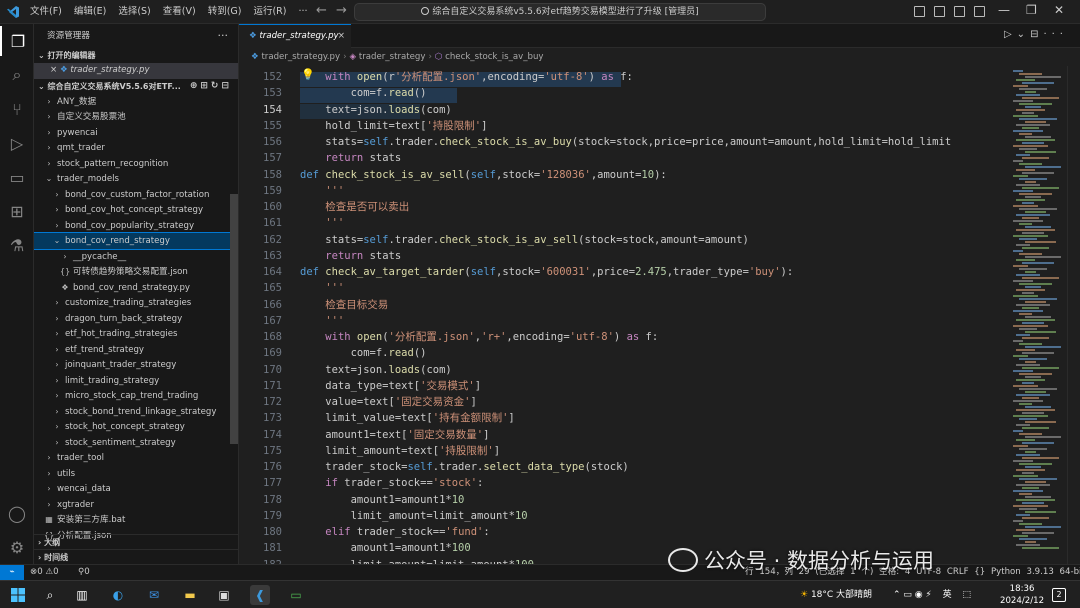 The width and height of the screenshot is (1080, 608). Describe the element at coordinates (1017, 34) in the screenshot. I see `run-icon: ▷⌄` at that location.